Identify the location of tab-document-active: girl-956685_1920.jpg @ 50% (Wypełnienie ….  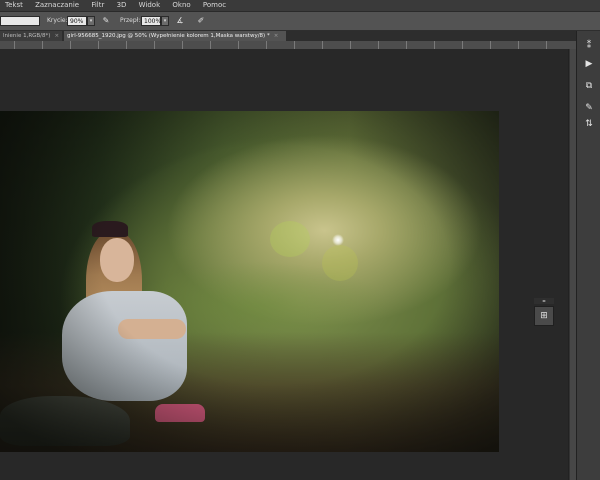
(175, 36).